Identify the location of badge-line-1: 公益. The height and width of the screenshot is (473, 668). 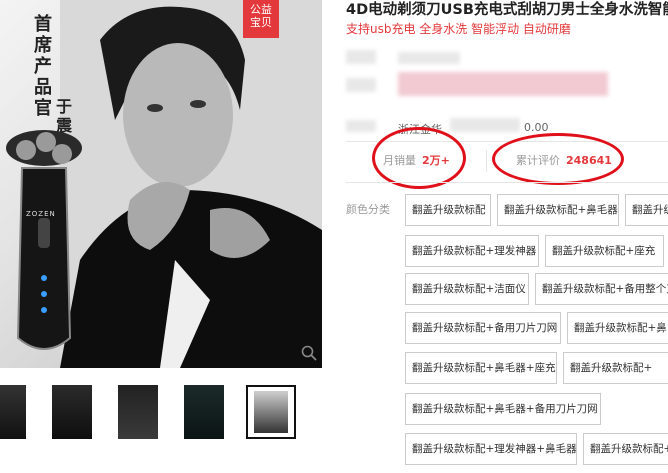
(261, 9).